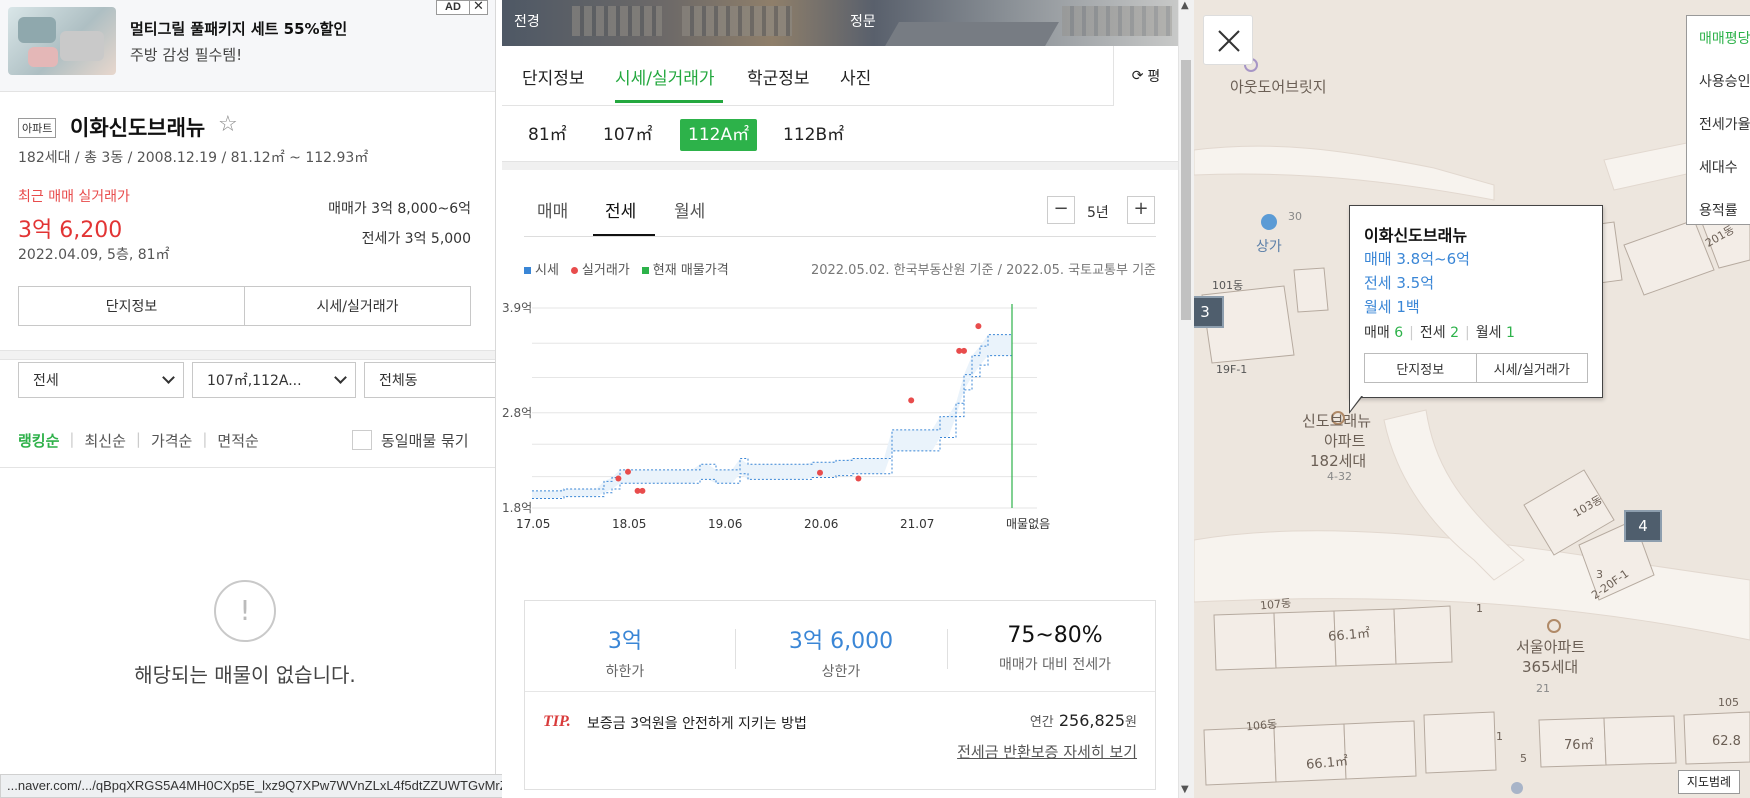 The height and width of the screenshot is (798, 1750). Describe the element at coordinates (1047, 751) in the screenshot. I see `guarantee-detail-link: 전세금 반환보증 자세히 보기` at that location.